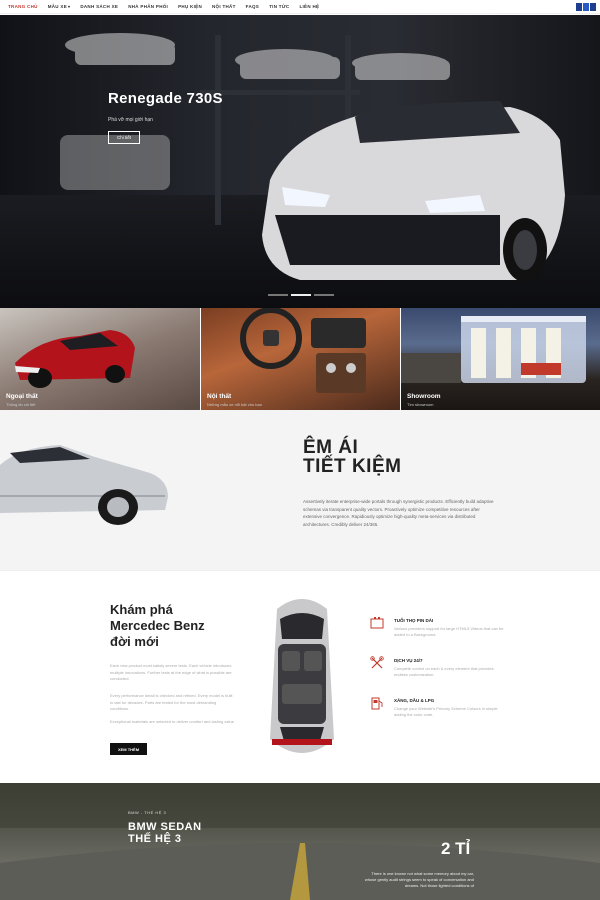 The width and height of the screenshot is (600, 900). Describe the element at coordinates (377, 623) in the screenshot. I see `battery-icon` at that location.